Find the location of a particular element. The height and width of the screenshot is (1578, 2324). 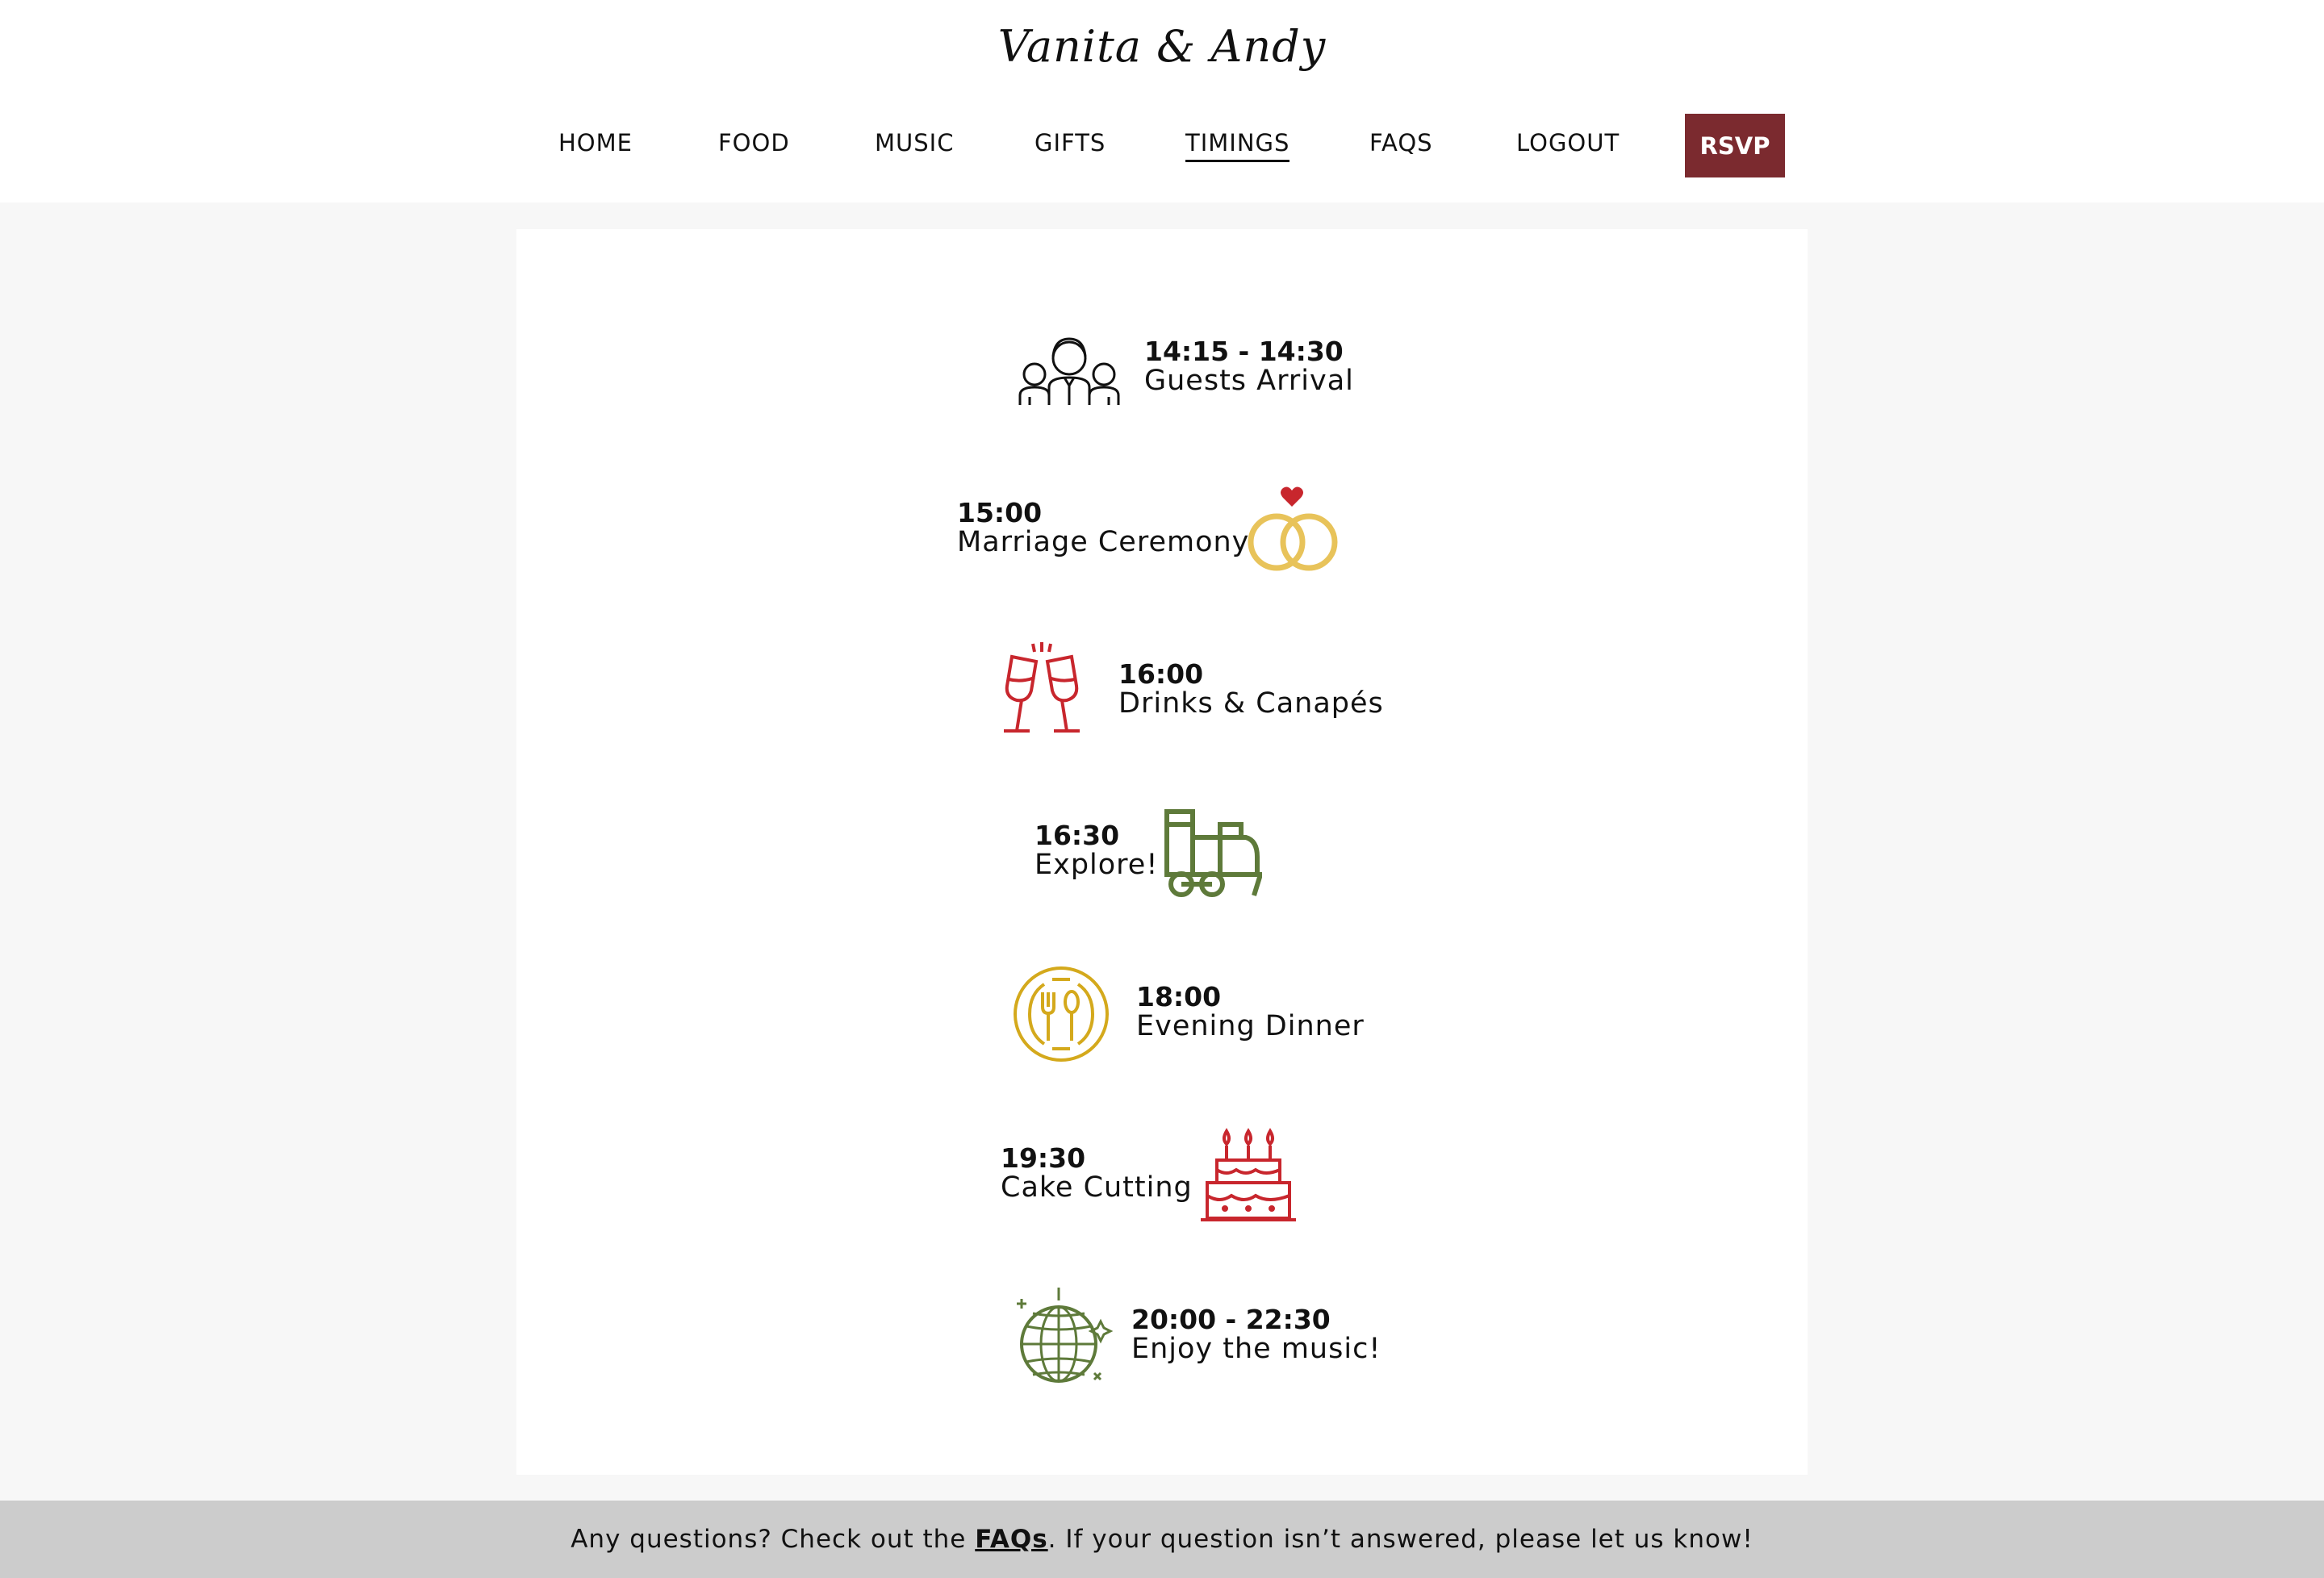

rings-icon is located at coordinates (1293, 528).